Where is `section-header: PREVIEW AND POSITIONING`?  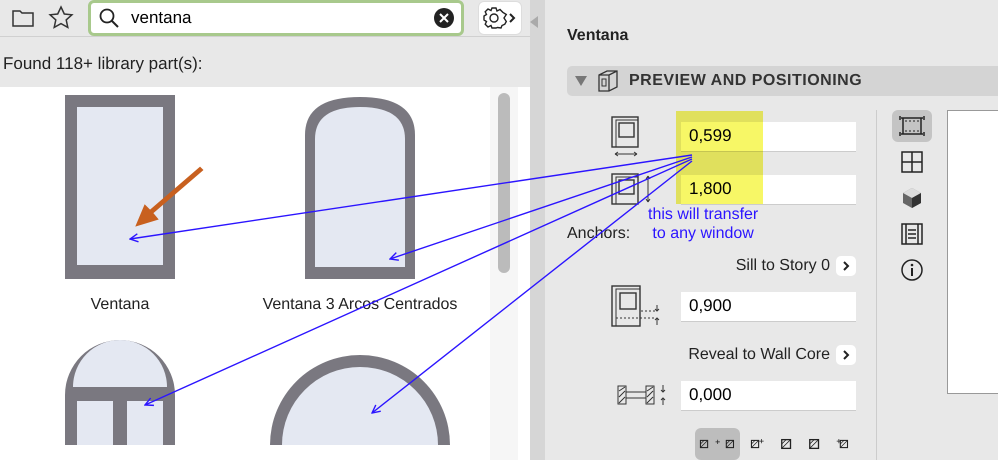 section-header: PREVIEW AND POSITIONING is located at coordinates (782, 81).